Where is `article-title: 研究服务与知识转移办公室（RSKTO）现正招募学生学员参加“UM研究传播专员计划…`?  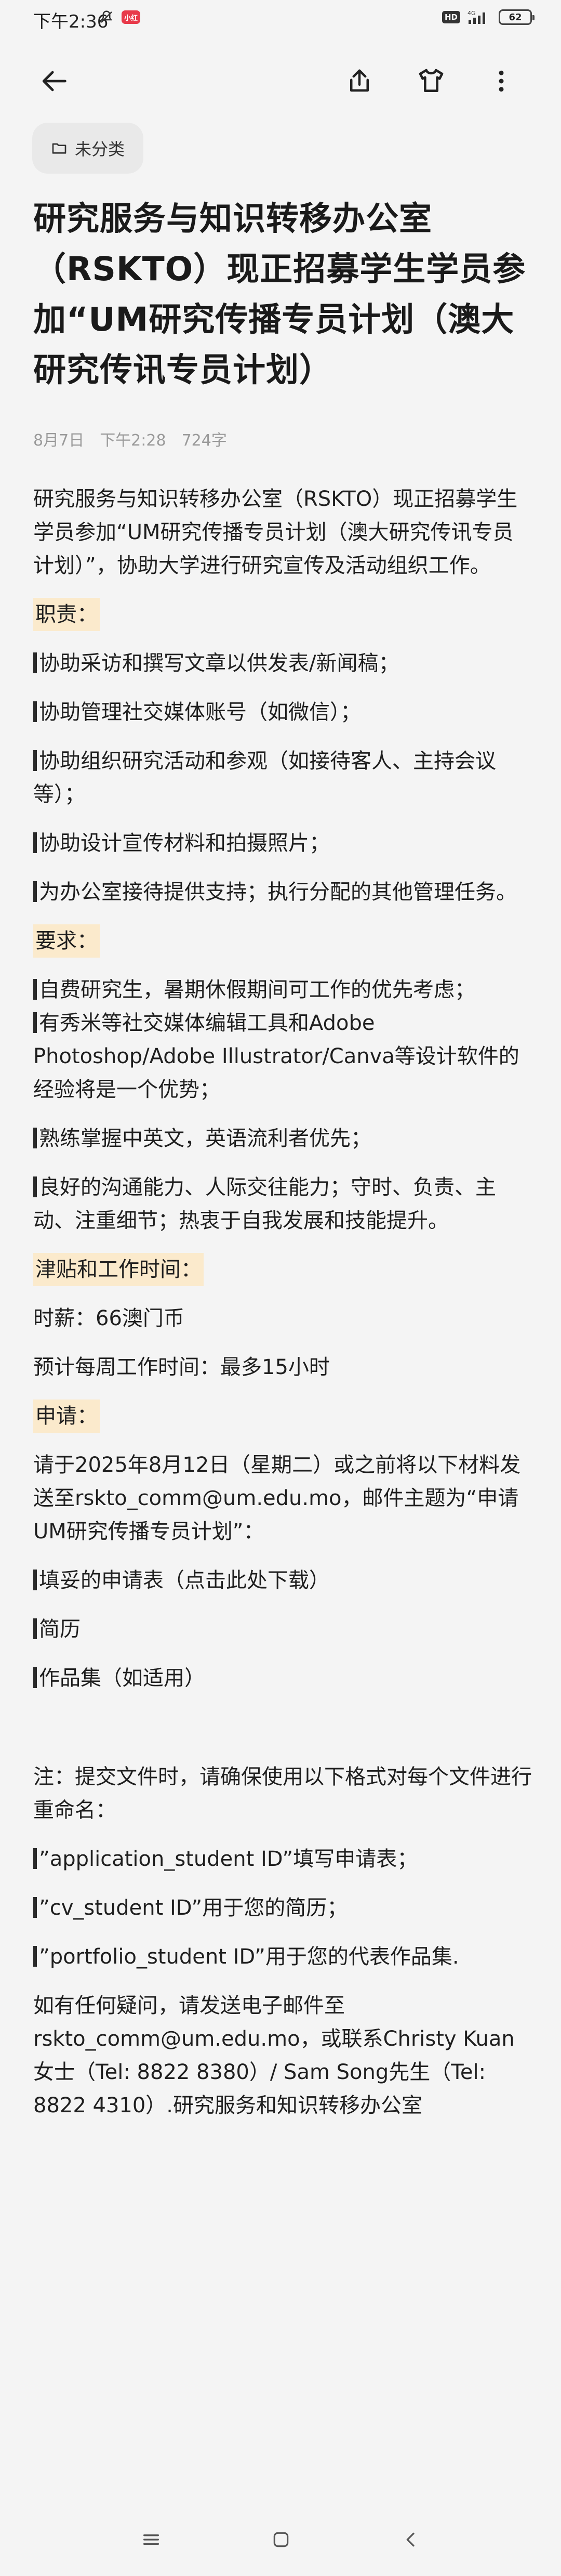
article-title: 研究服务与知识转移办公室（RSKTO）现正招募学生学员参加“UM研究传播专员计划… is located at coordinates (279, 294).